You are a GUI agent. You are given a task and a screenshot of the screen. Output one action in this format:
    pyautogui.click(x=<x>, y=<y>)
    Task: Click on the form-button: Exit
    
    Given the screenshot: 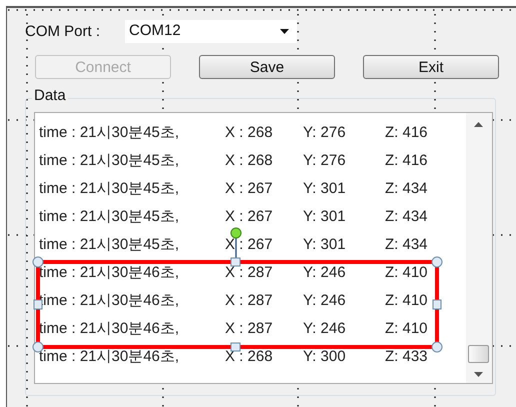 What is the action you would take?
    pyautogui.click(x=431, y=67)
    